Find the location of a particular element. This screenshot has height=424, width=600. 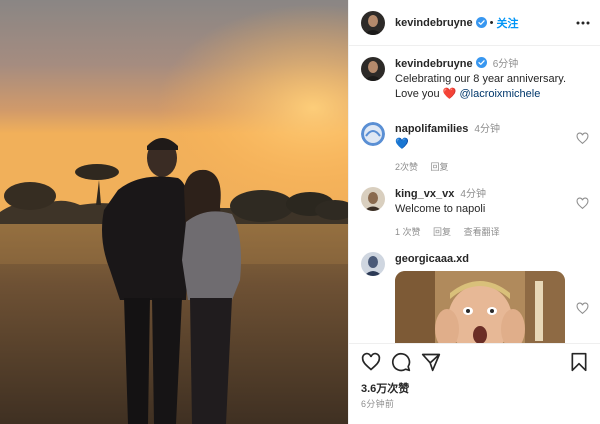

king-vx-vx-avatar-image is located at coordinates (373, 199).